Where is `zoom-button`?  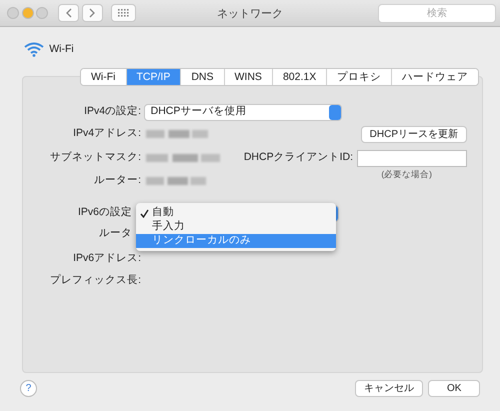 zoom-button is located at coordinates (42, 13).